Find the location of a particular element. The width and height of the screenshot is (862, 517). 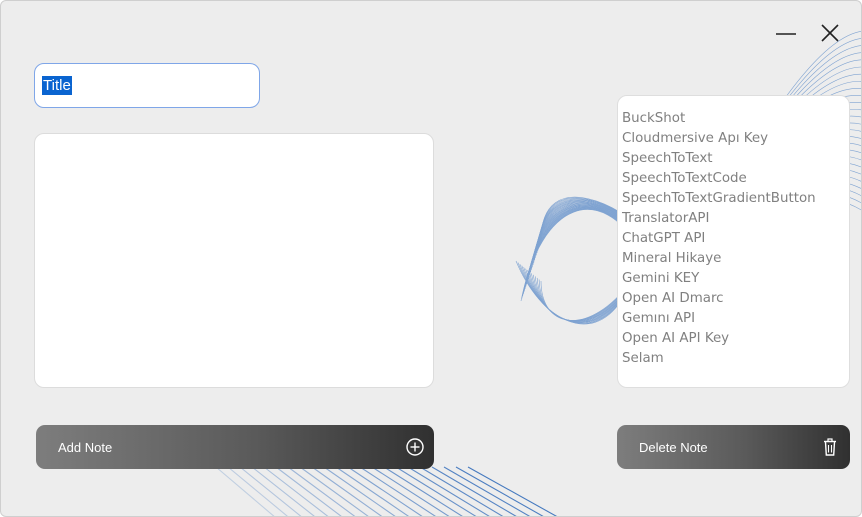

delete-note-button: Delete Note is located at coordinates (733, 447).